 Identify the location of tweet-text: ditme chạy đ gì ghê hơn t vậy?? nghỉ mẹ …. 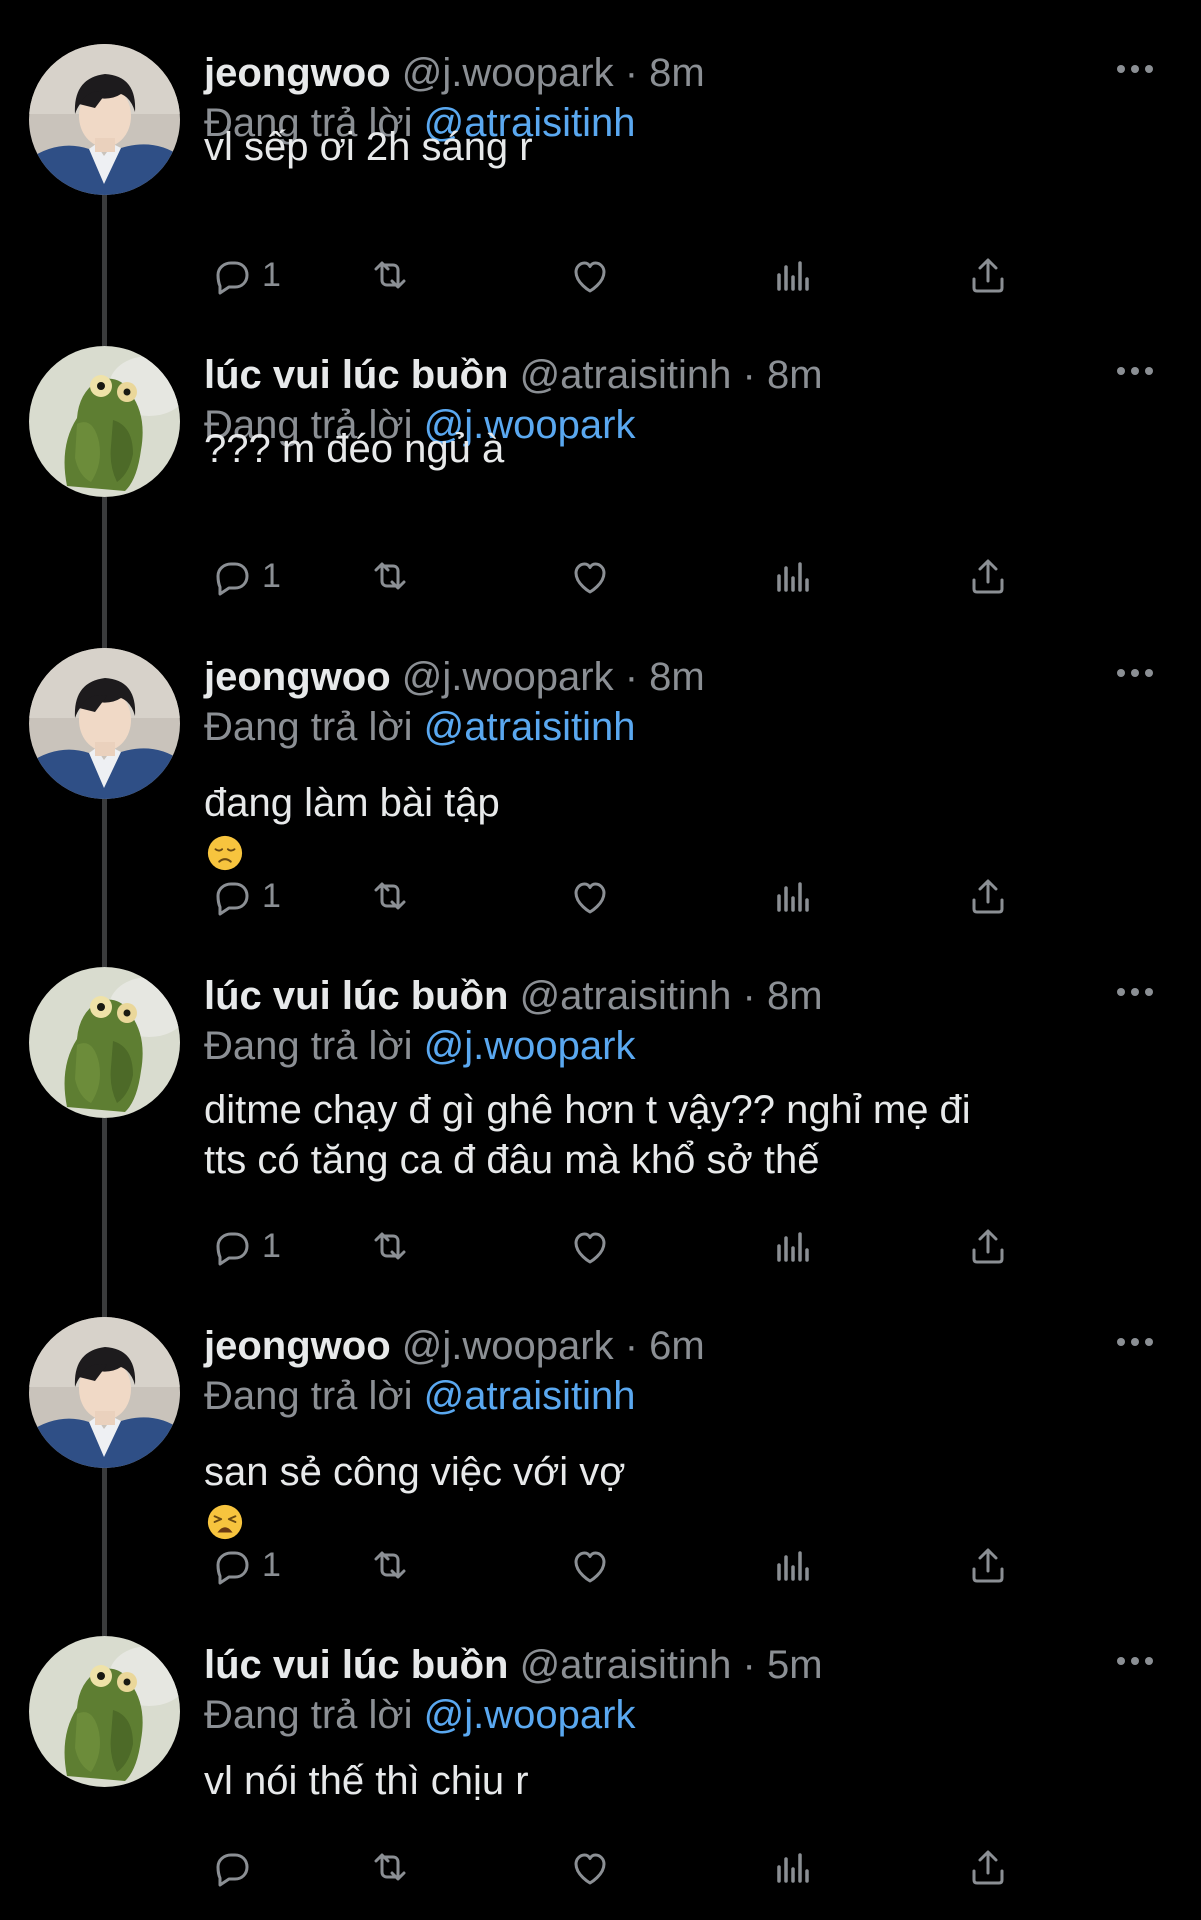
(587, 1135).